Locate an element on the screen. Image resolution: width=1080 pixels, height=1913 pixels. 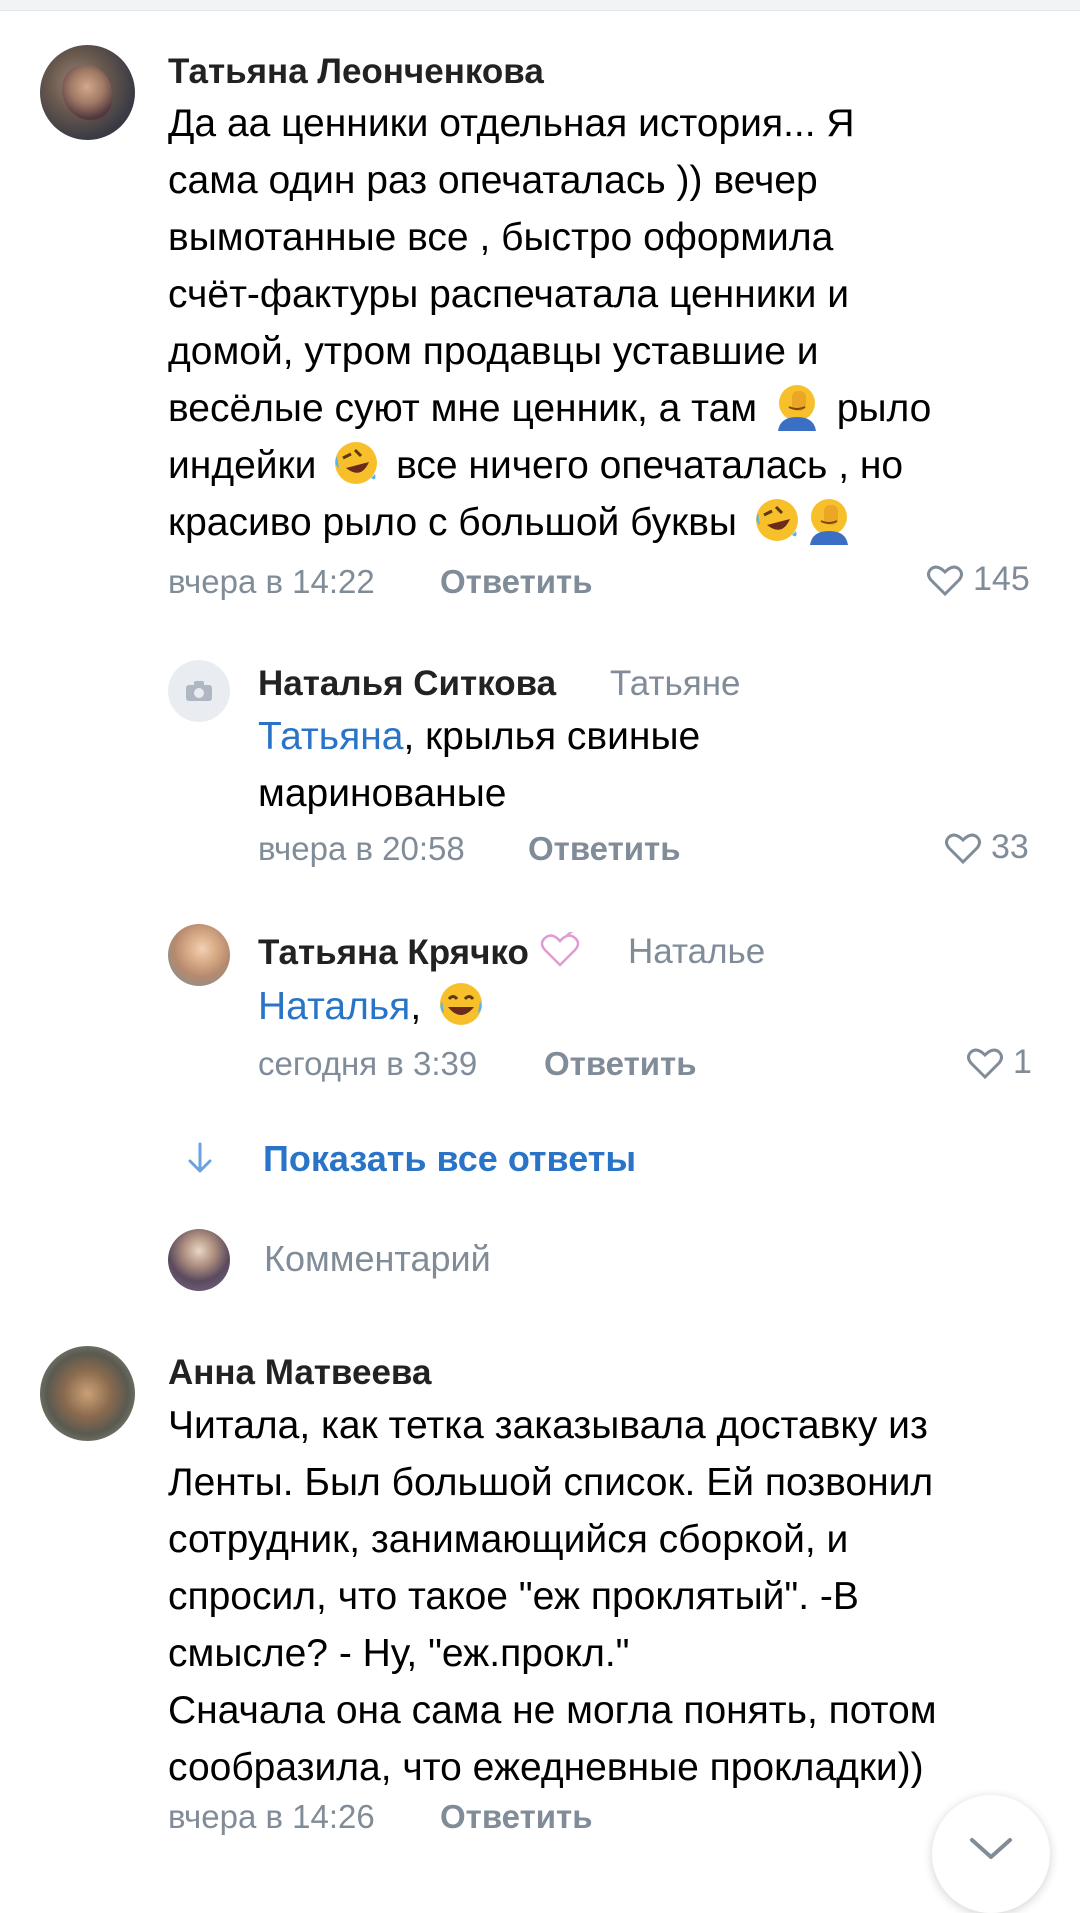
reply-time: вчера в 20:58 is located at coordinates (361, 848).